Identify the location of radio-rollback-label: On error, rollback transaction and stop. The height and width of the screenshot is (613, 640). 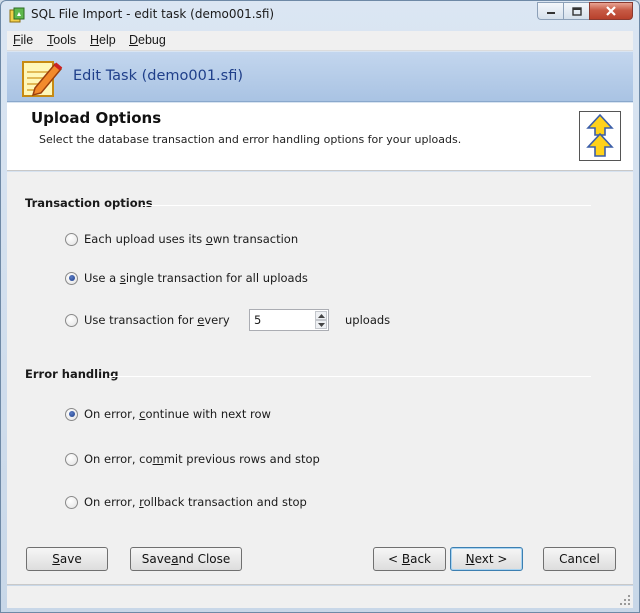
(195, 502).